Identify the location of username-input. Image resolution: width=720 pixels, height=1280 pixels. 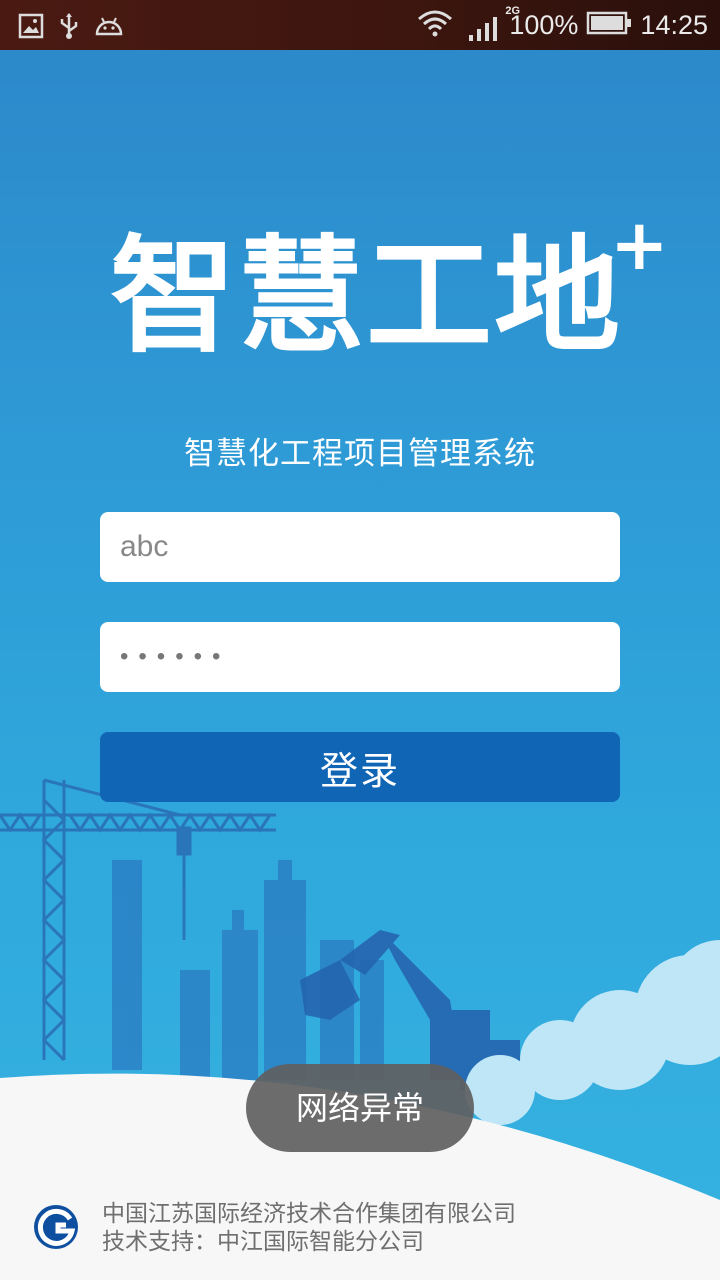
(360, 547).